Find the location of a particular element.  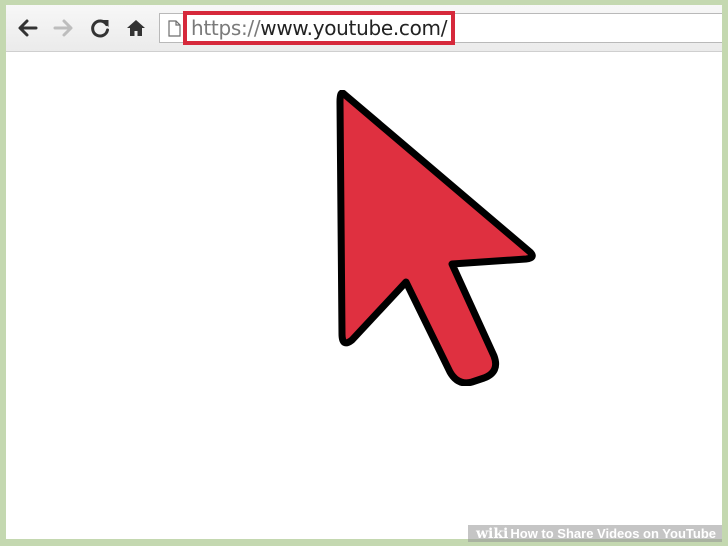

home-button is located at coordinates (136, 28).